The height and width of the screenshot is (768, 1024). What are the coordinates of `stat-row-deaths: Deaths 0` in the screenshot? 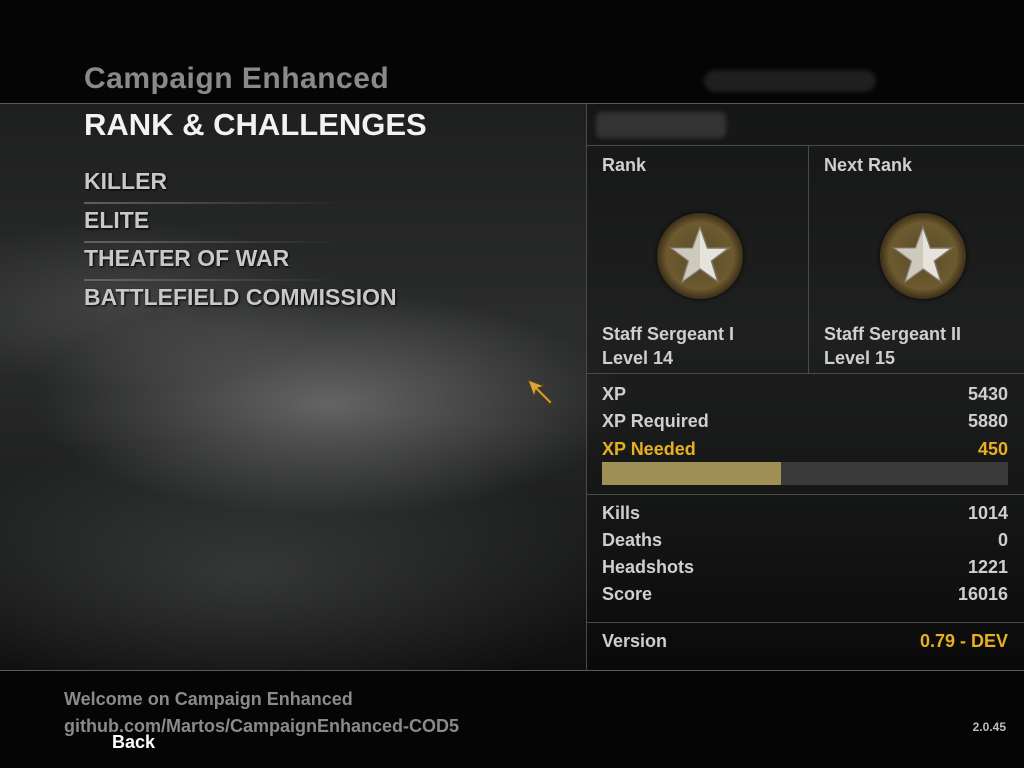 It's located at (805, 543).